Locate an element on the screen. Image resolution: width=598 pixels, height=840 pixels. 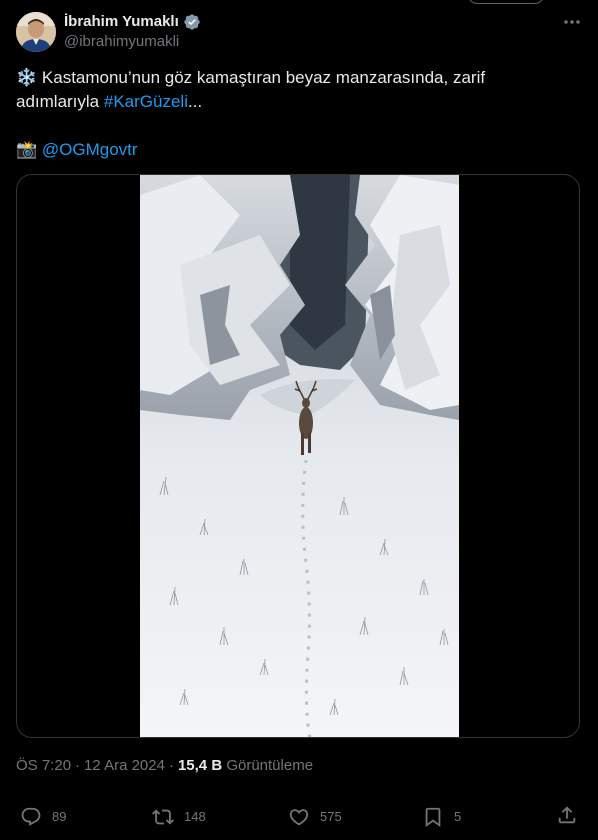
share-button is located at coordinates (567, 815).